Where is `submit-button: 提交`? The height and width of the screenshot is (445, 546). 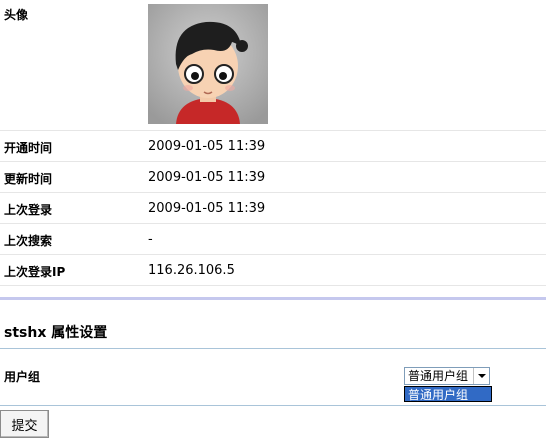
submit-button: 提交 is located at coordinates (24, 424).